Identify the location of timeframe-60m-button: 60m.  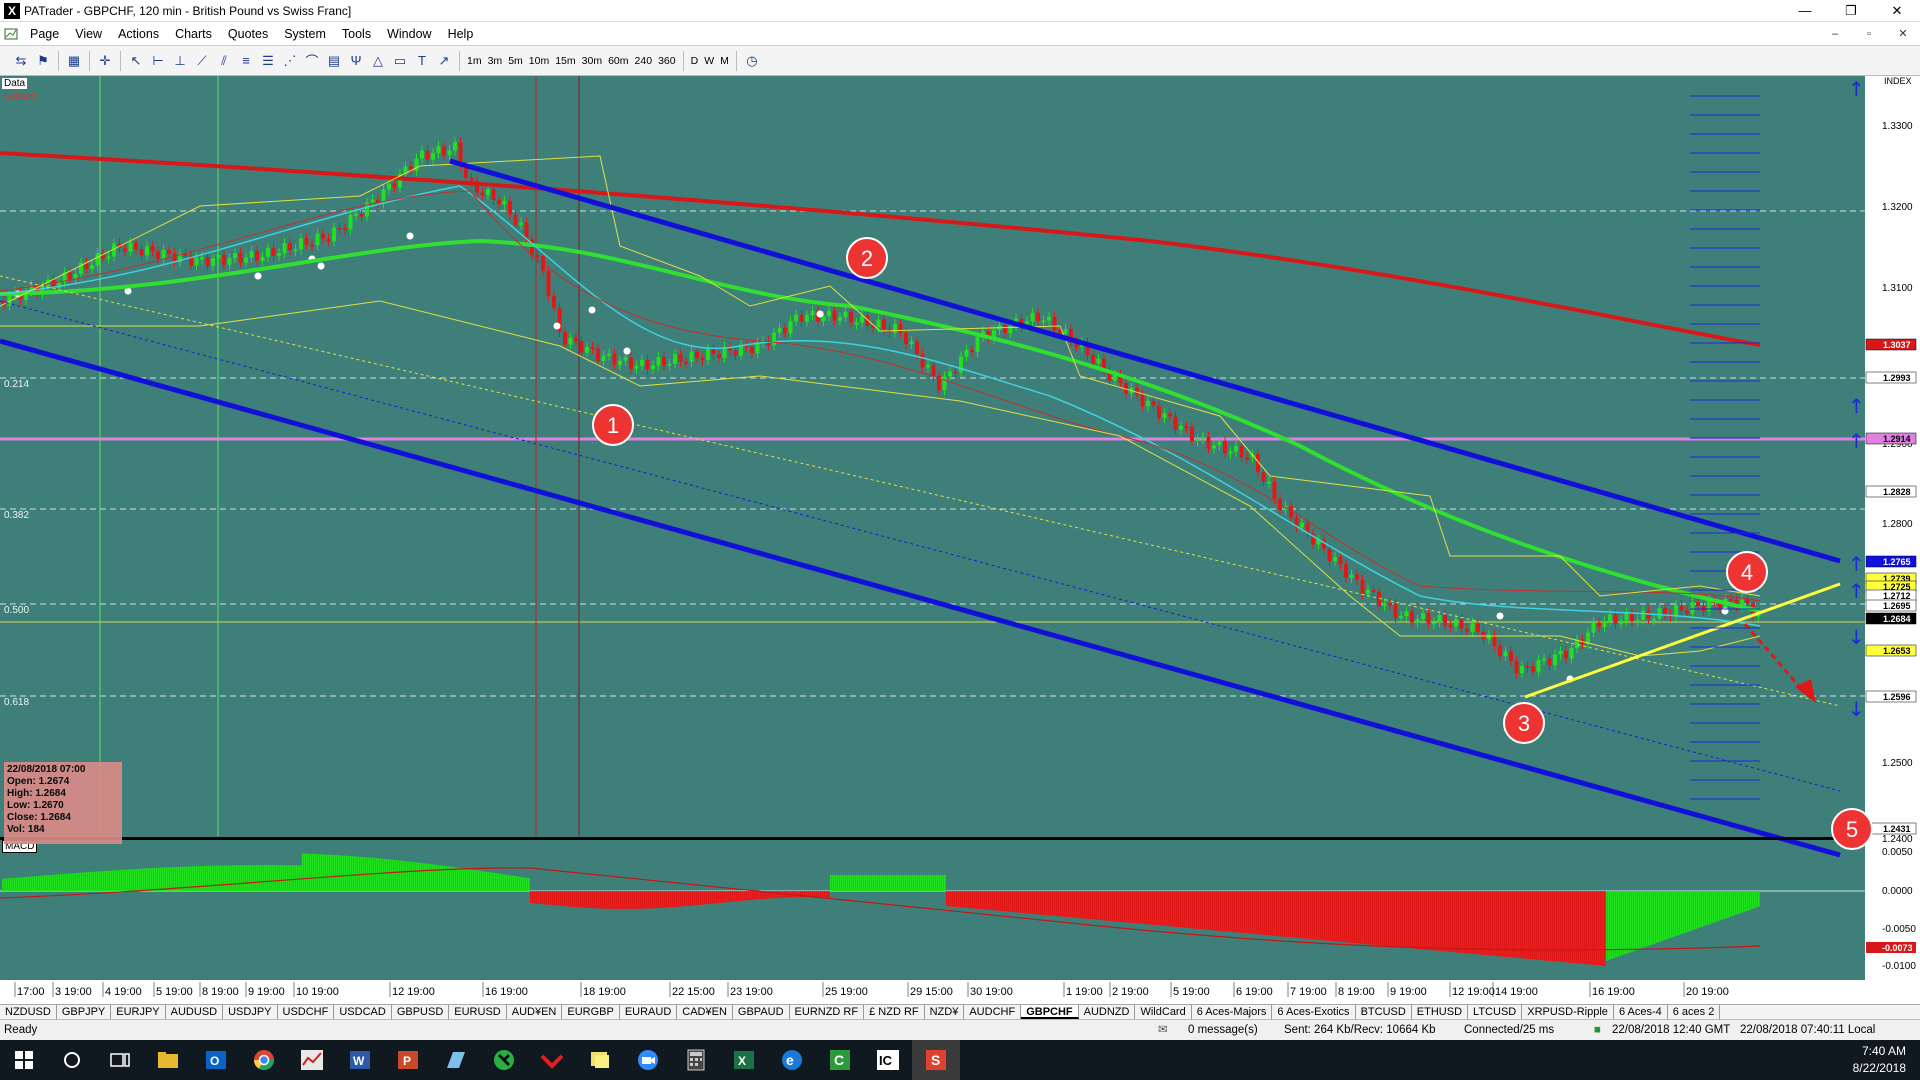
(618, 61).